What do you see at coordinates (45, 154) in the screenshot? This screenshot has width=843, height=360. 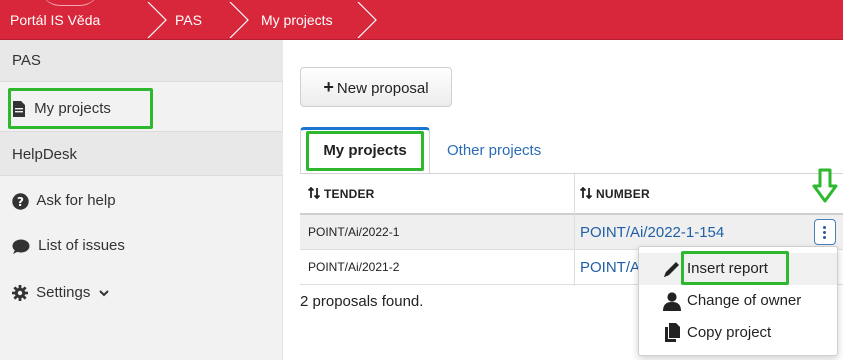 I see `sidebar-header-label: HelpDesk` at bounding box center [45, 154].